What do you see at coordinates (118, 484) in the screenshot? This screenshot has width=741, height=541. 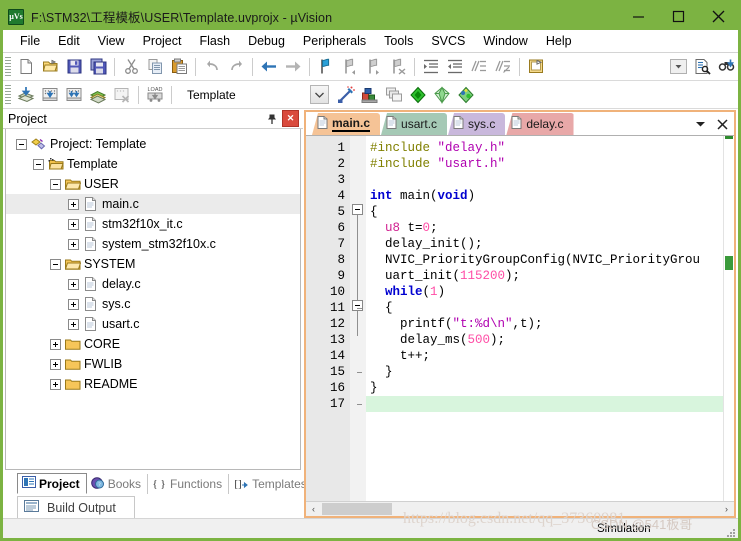 I see `tab-books: ? Books` at bounding box center [118, 484].